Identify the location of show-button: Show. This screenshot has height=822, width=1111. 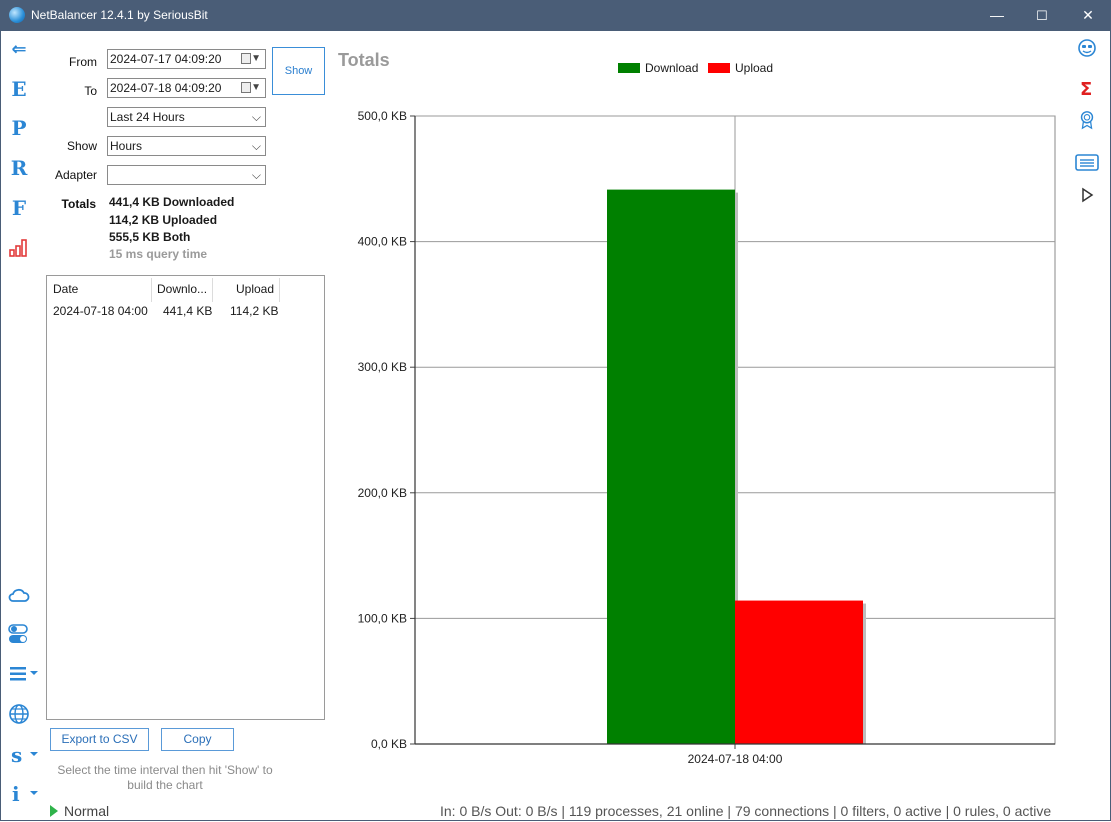
(298, 71).